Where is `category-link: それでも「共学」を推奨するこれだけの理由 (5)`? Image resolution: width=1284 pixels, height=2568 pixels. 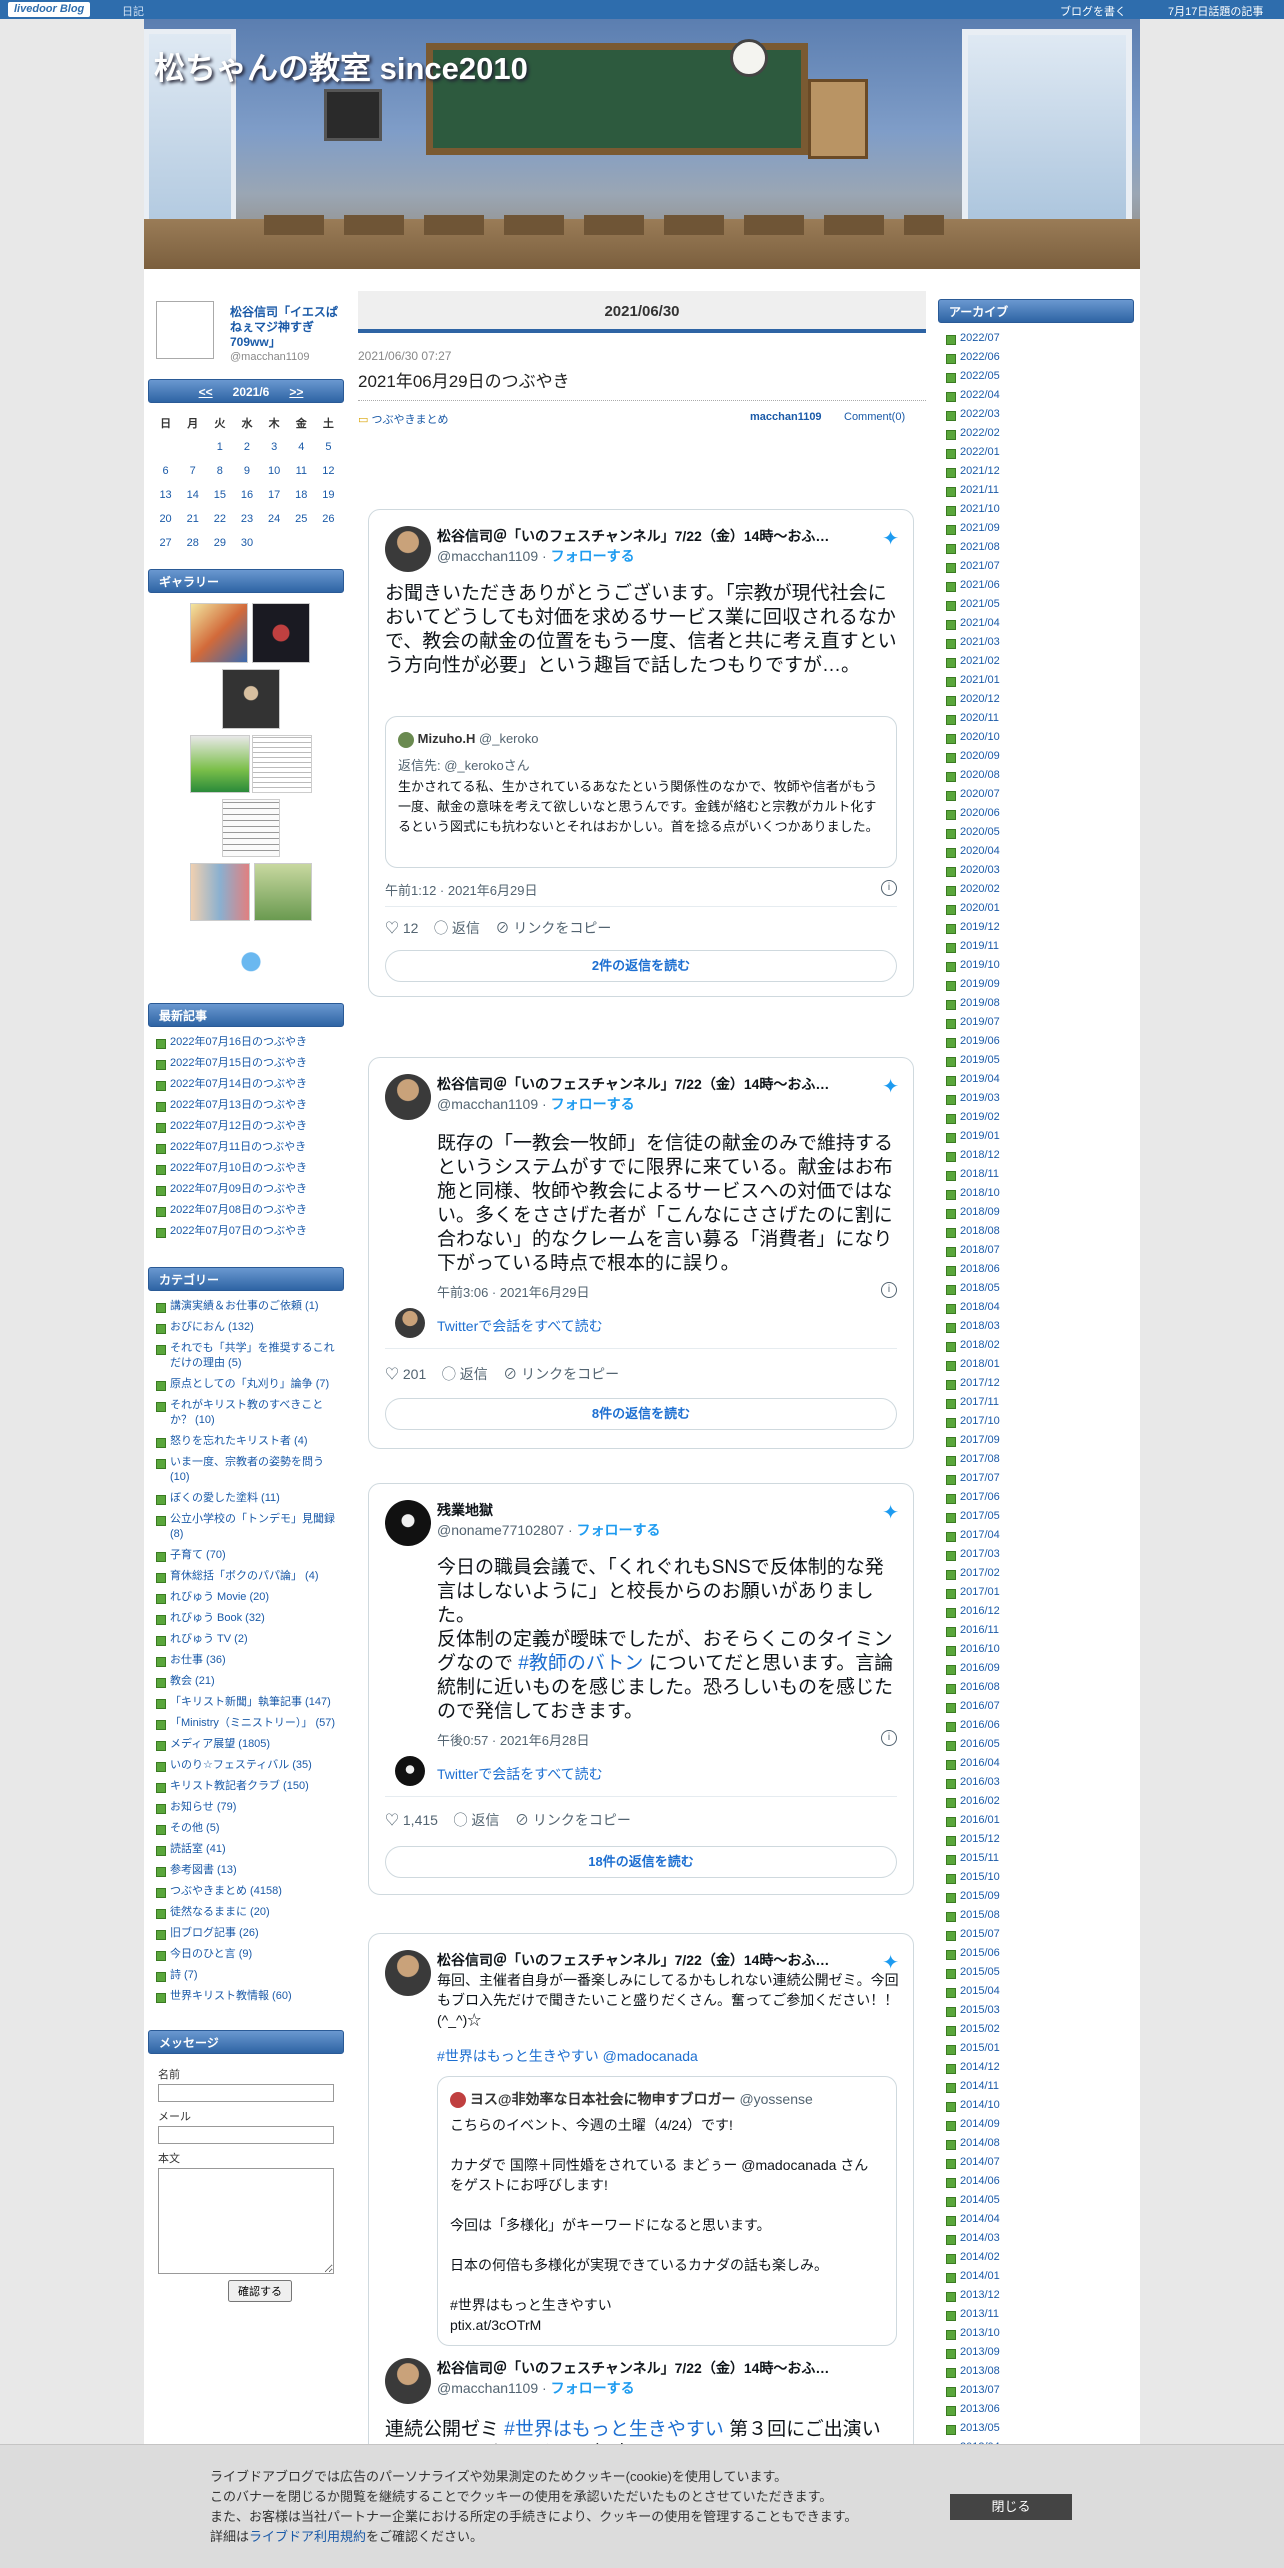
category-link: それでも「共学」を推奨するこれだけの理由 (5) is located at coordinates (252, 1355).